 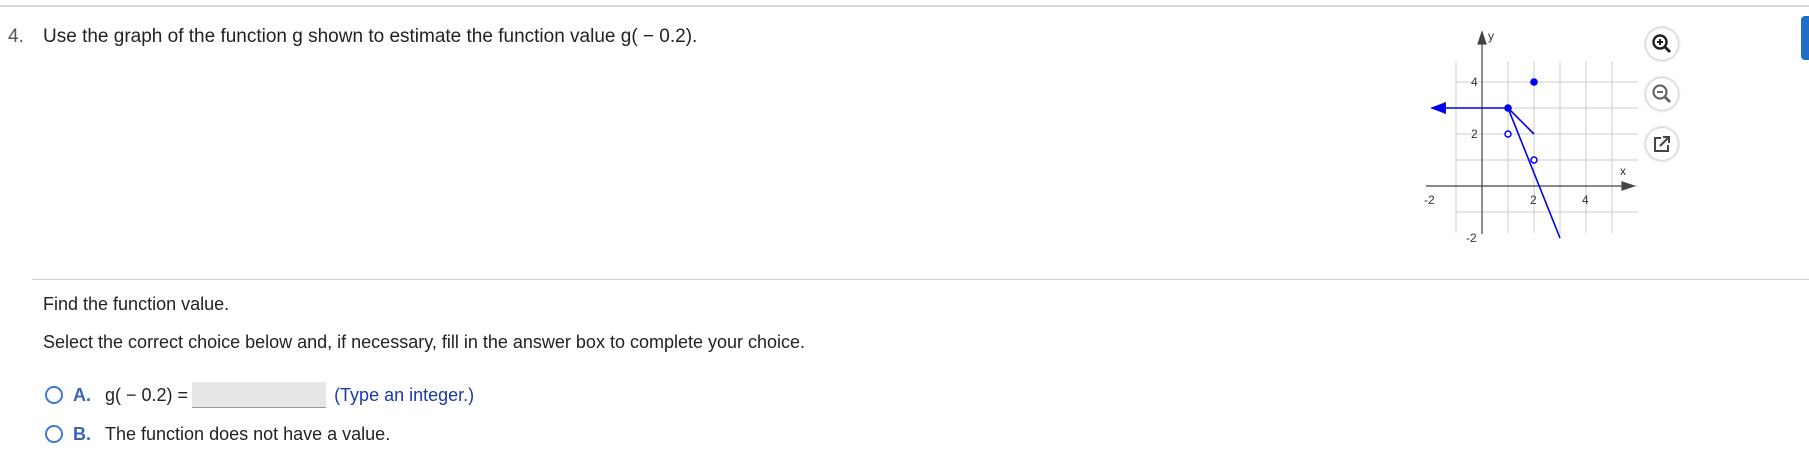 What do you see at coordinates (1474, 134) in the screenshot?
I see `y-tick-label: 2` at bounding box center [1474, 134].